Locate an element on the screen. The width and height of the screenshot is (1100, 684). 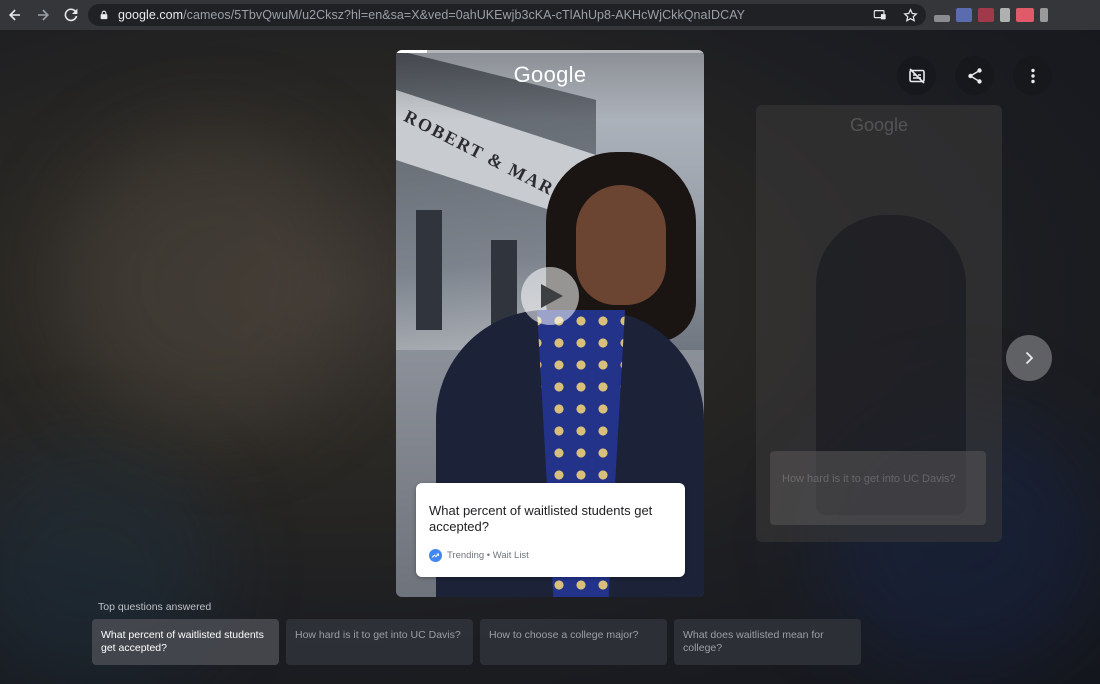
question-chip: How hard is it to get into UC Davis? is located at coordinates (379, 642).